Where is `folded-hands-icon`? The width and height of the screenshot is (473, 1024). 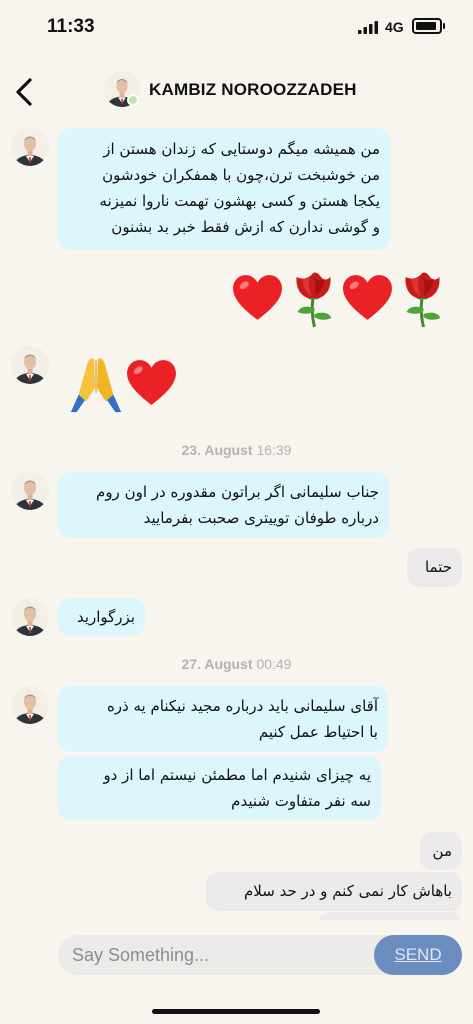
folded-hands-icon is located at coordinates (96, 384).